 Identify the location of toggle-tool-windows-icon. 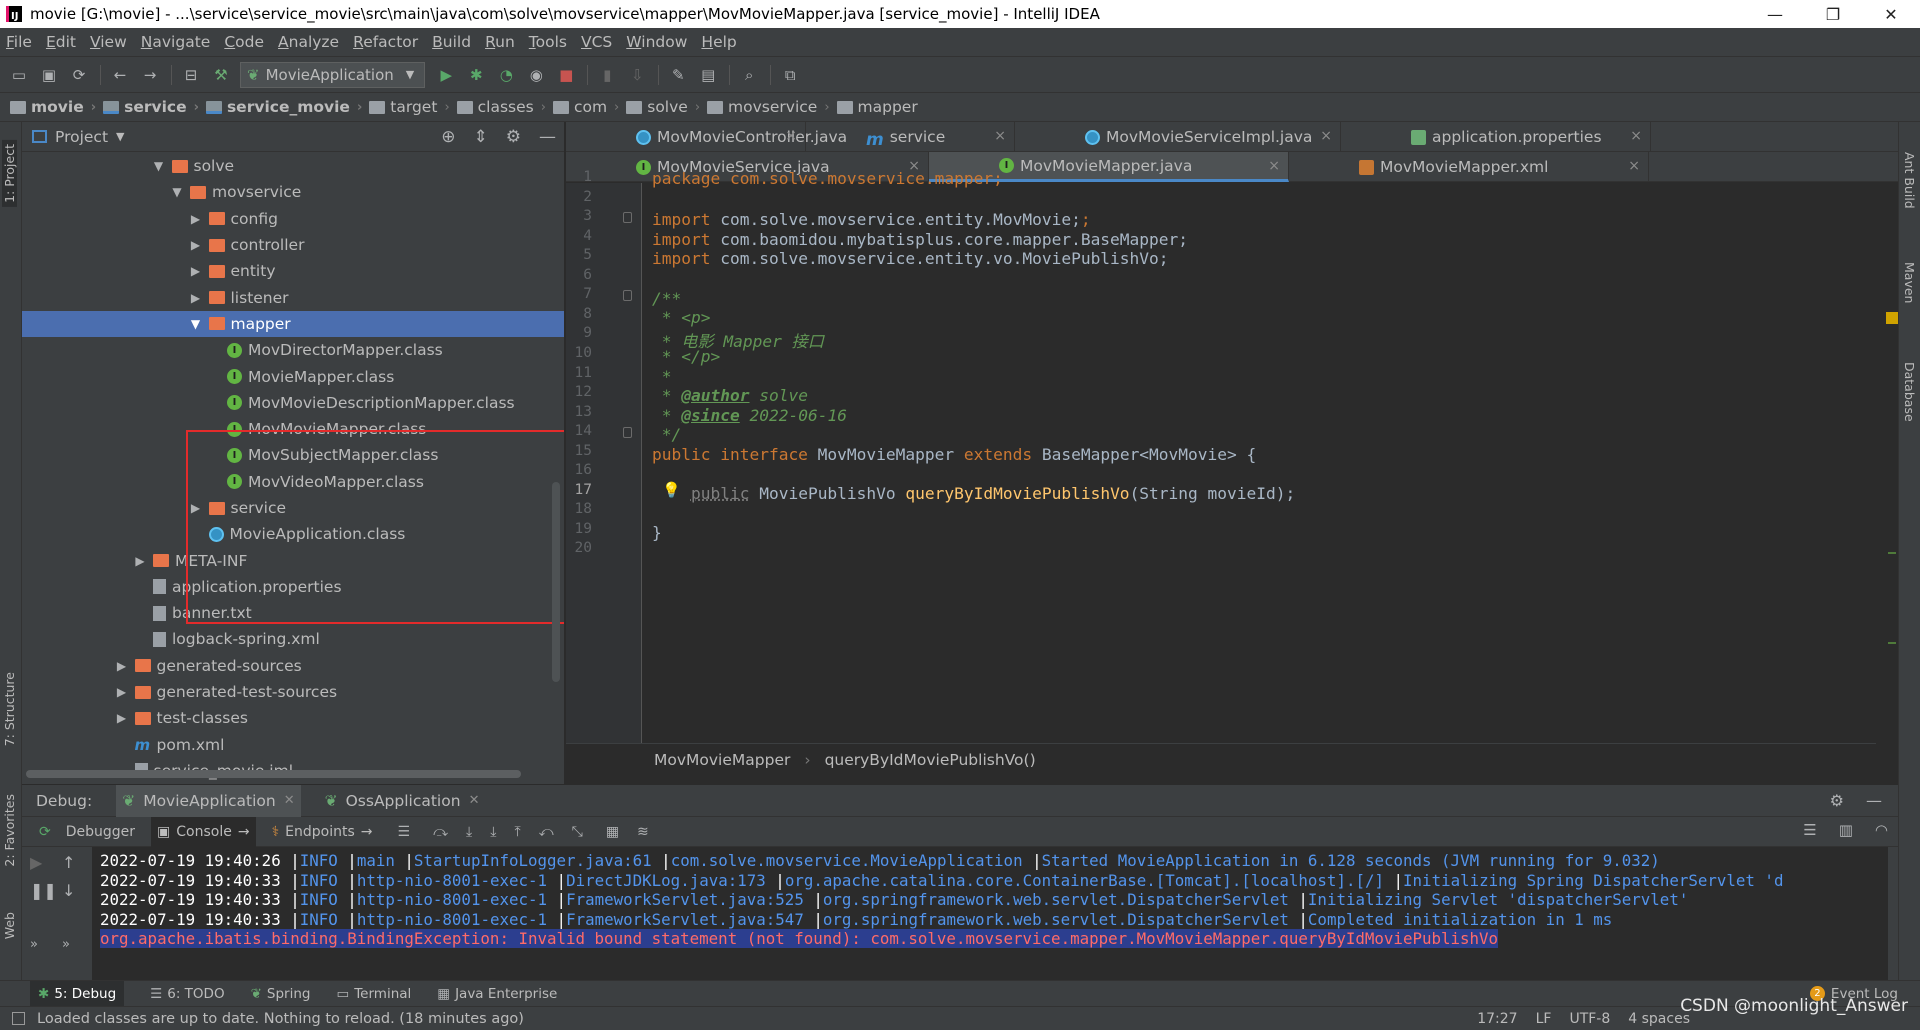
(18, 1018).